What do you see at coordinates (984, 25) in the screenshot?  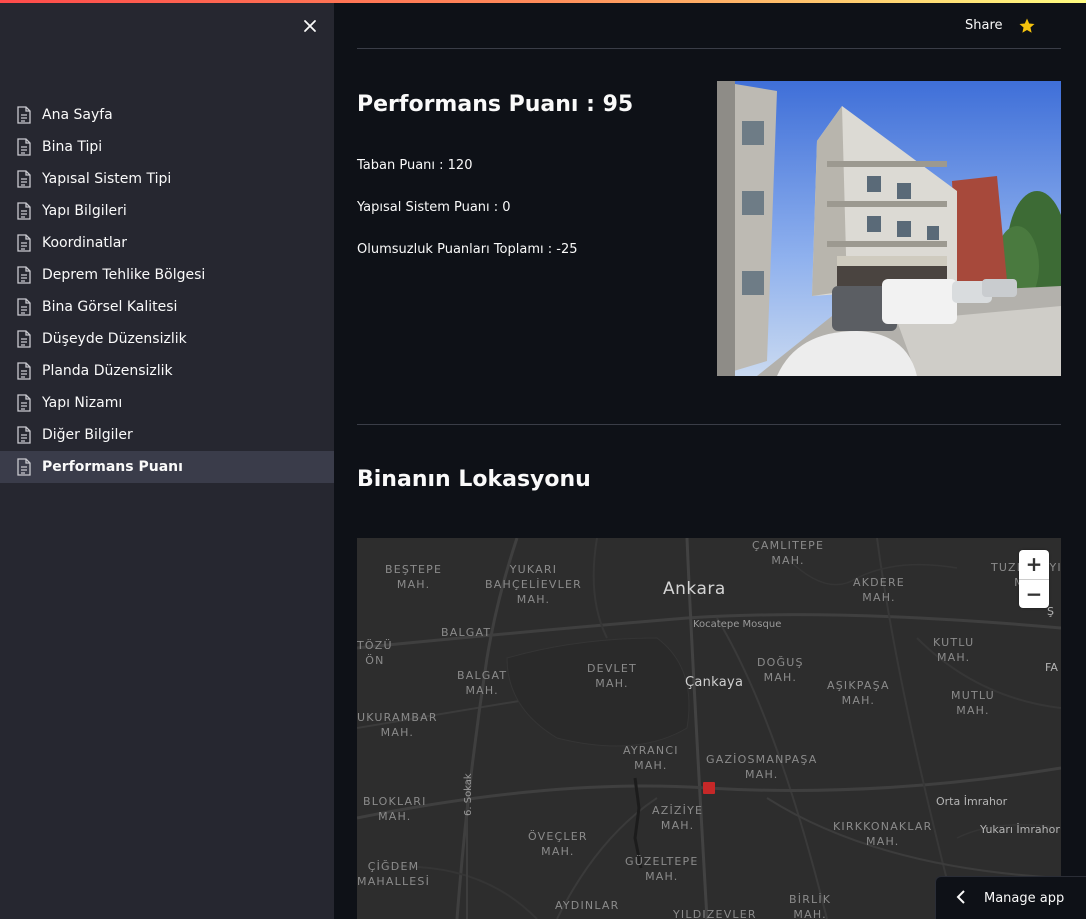 I see `share-button: Share` at bounding box center [984, 25].